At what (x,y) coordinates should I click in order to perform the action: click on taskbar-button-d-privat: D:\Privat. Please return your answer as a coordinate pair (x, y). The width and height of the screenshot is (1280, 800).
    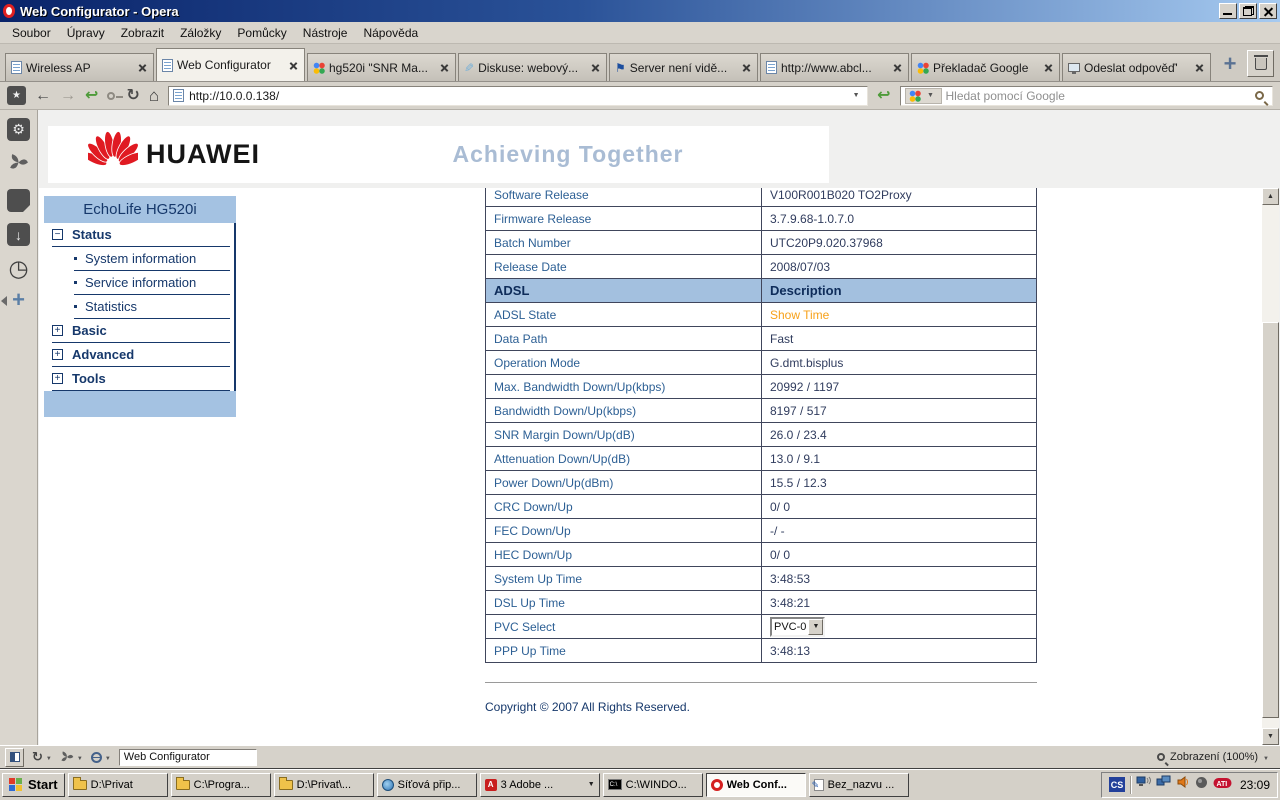
    Looking at the image, I should click on (117, 784).